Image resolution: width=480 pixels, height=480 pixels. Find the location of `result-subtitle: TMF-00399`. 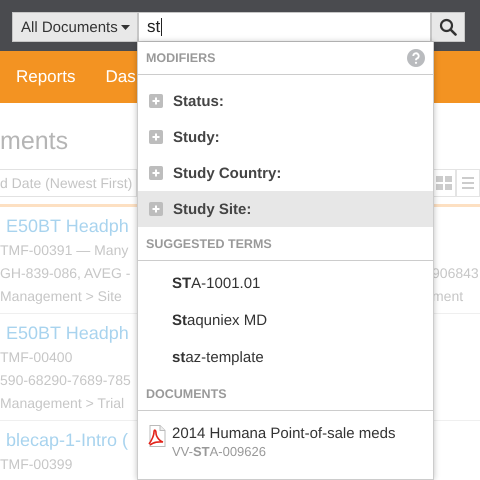

result-subtitle: TMF-00399 is located at coordinates (37, 464).